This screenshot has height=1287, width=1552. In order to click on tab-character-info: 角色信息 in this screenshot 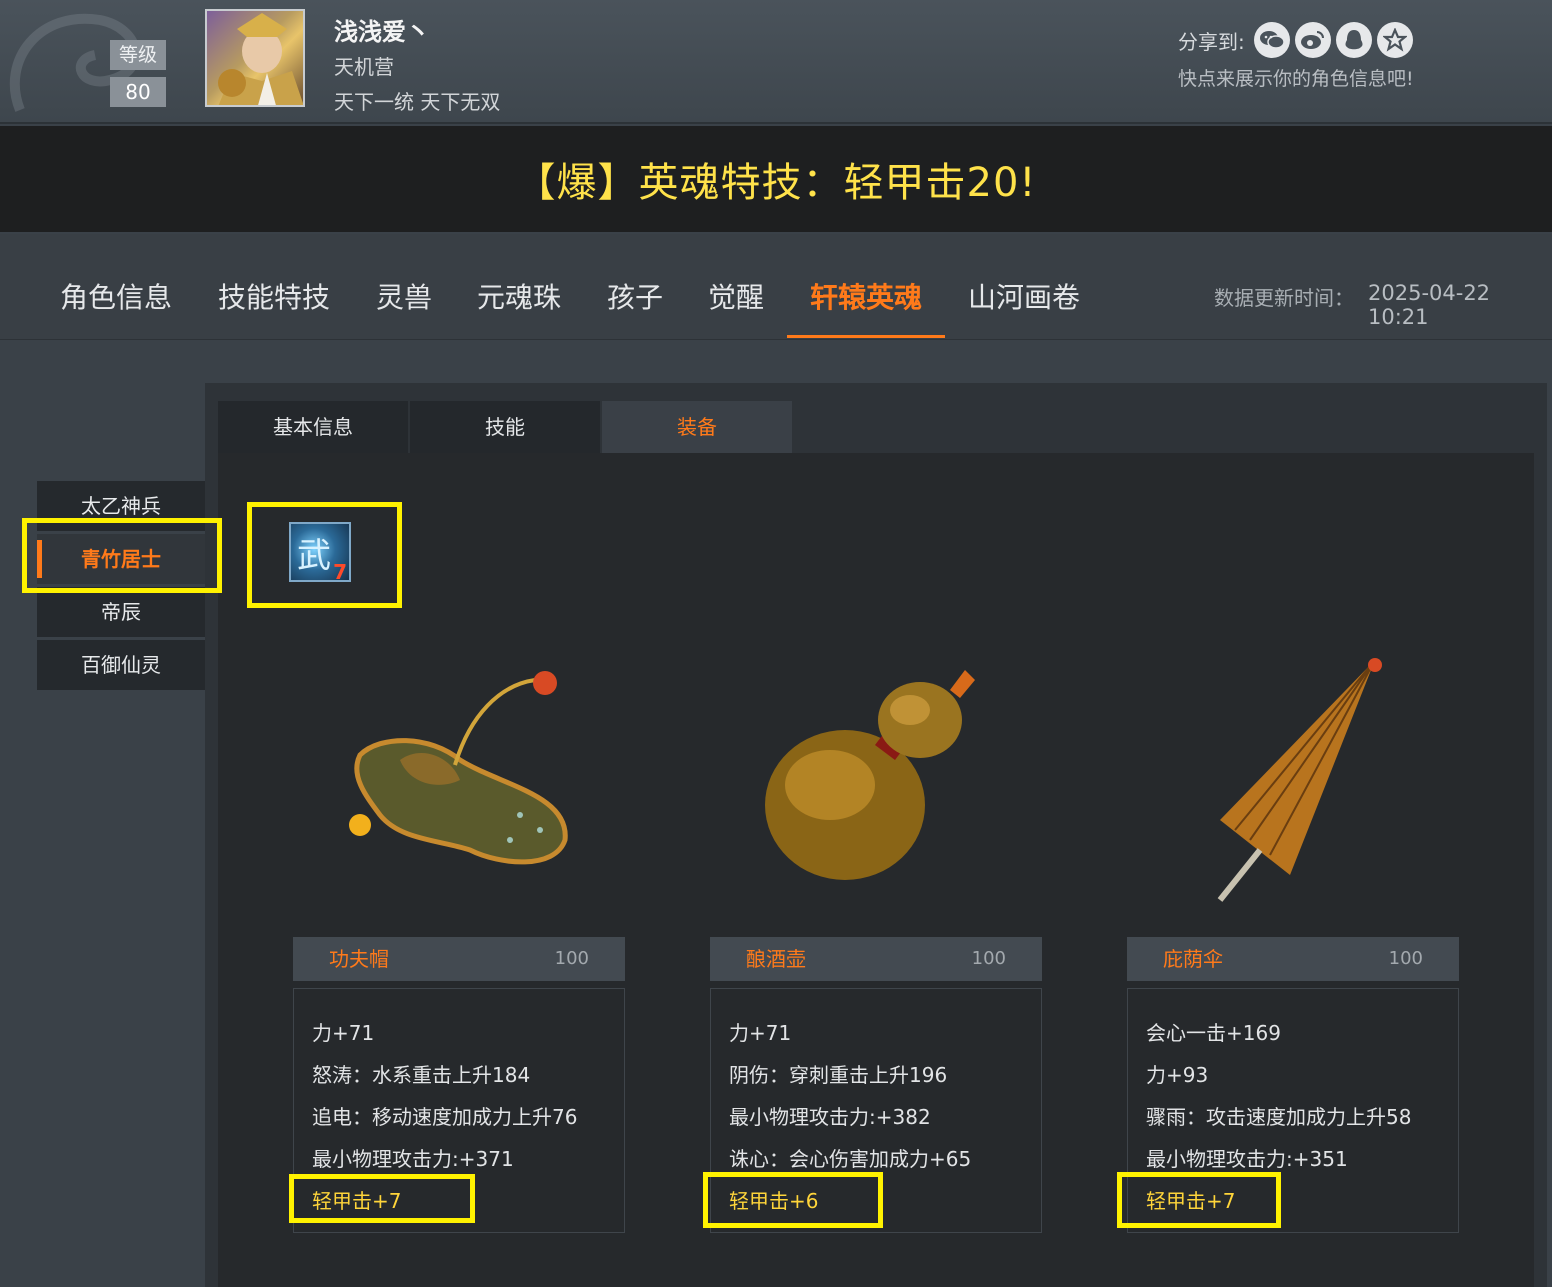, I will do `click(116, 296)`.